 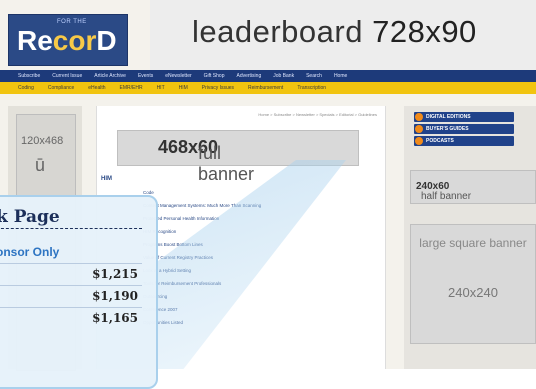 I want to click on nav-item: Article Archive, so click(x=110, y=76).